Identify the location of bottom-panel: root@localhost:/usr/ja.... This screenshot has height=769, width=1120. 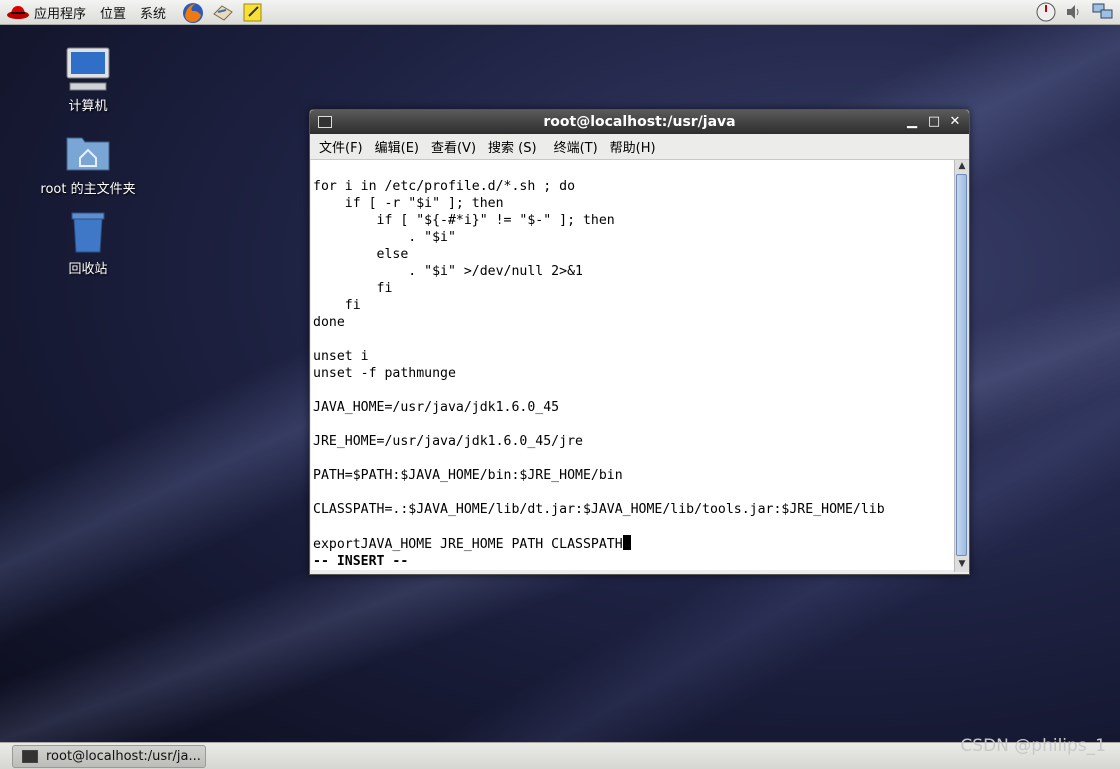
(560, 755).